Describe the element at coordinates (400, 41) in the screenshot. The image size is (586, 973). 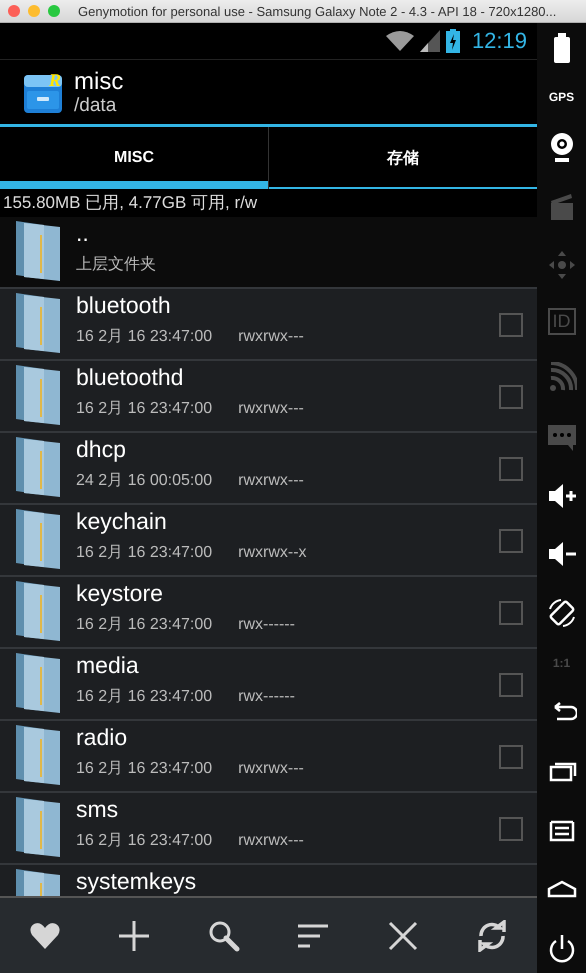
I see `wifi-icon` at that location.